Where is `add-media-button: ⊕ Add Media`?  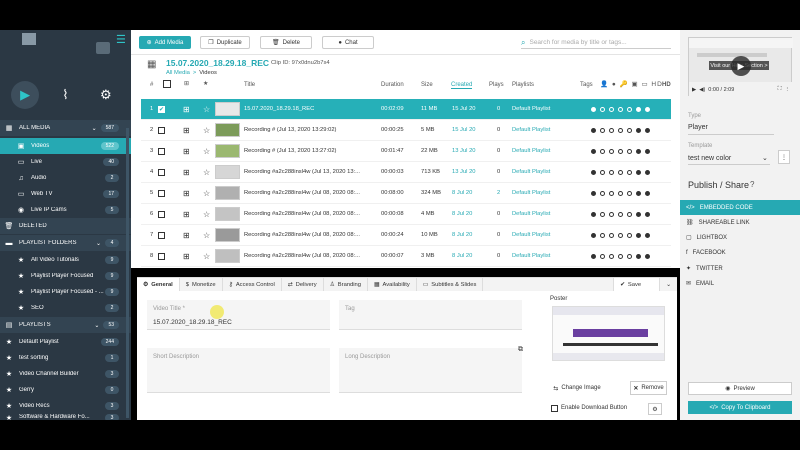 add-media-button: ⊕ Add Media is located at coordinates (165, 42).